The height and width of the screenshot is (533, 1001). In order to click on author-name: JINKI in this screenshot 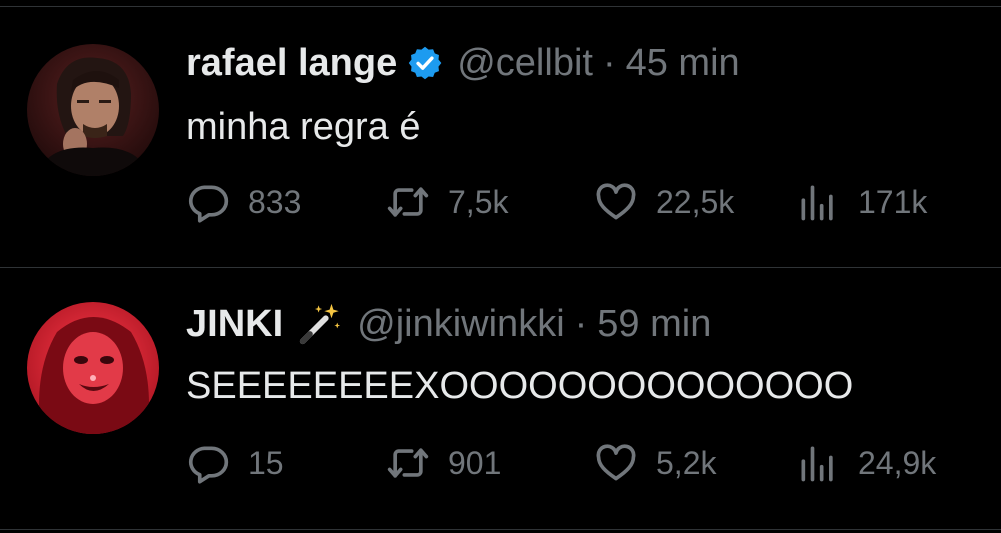, I will do `click(234, 324)`.